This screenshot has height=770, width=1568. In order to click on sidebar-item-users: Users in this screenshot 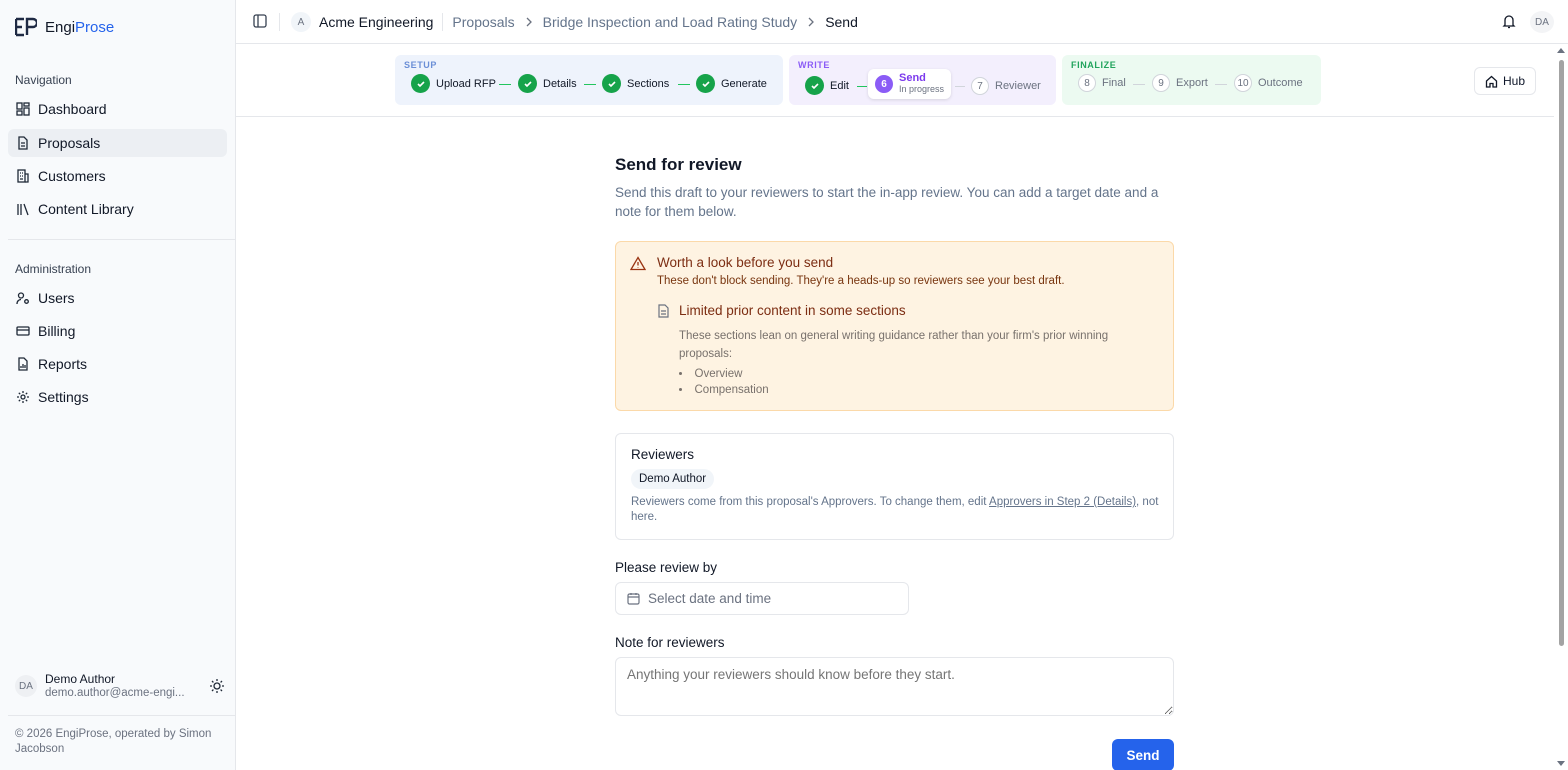, I will do `click(117, 298)`.